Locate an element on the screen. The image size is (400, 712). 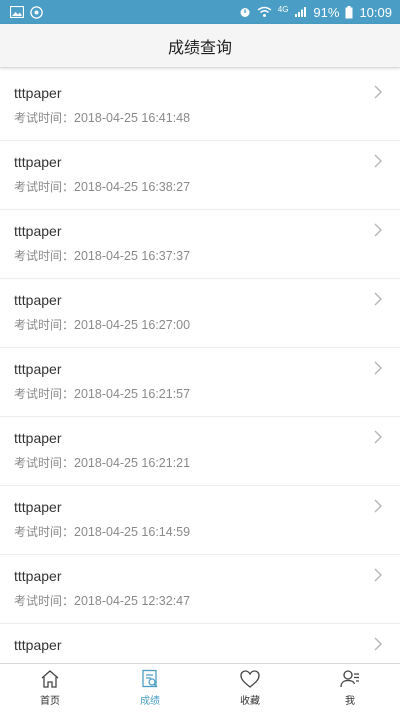
network-type: 4G is located at coordinates (283, 9).